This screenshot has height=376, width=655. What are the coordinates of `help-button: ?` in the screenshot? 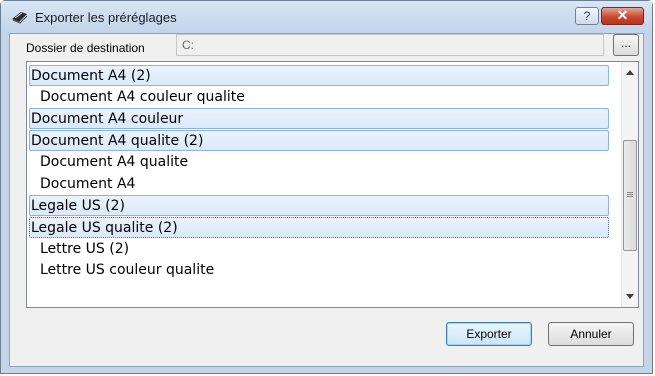 It's located at (587, 16).